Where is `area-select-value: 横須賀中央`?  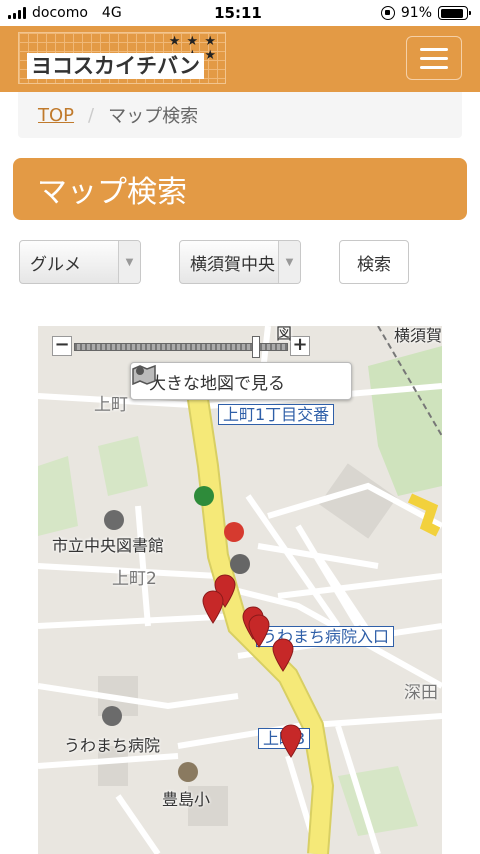
area-select-value: 横須賀中央 is located at coordinates (232, 264).